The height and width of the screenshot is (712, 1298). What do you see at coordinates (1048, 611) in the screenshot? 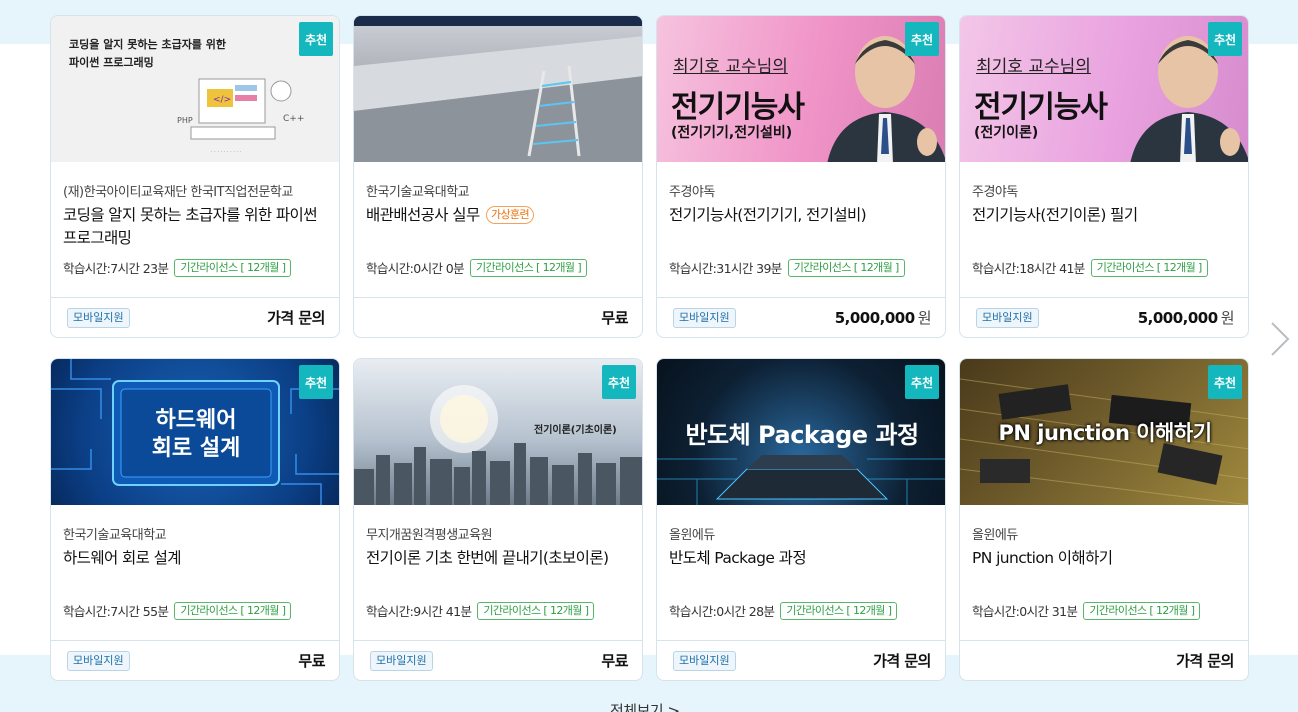
I see `study-time-value: 0시간 31분` at bounding box center [1048, 611].